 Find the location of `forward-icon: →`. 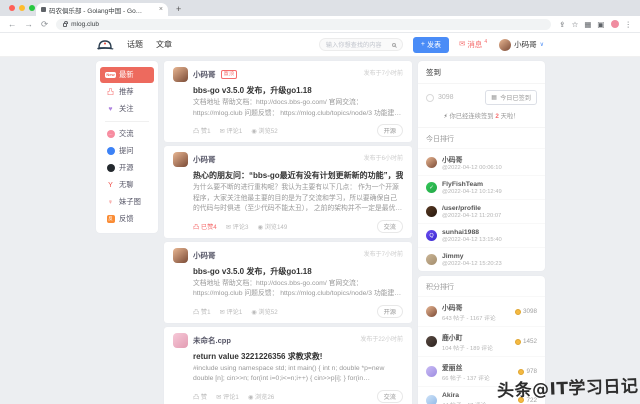

forward-icon: → is located at coordinates (29, 24).